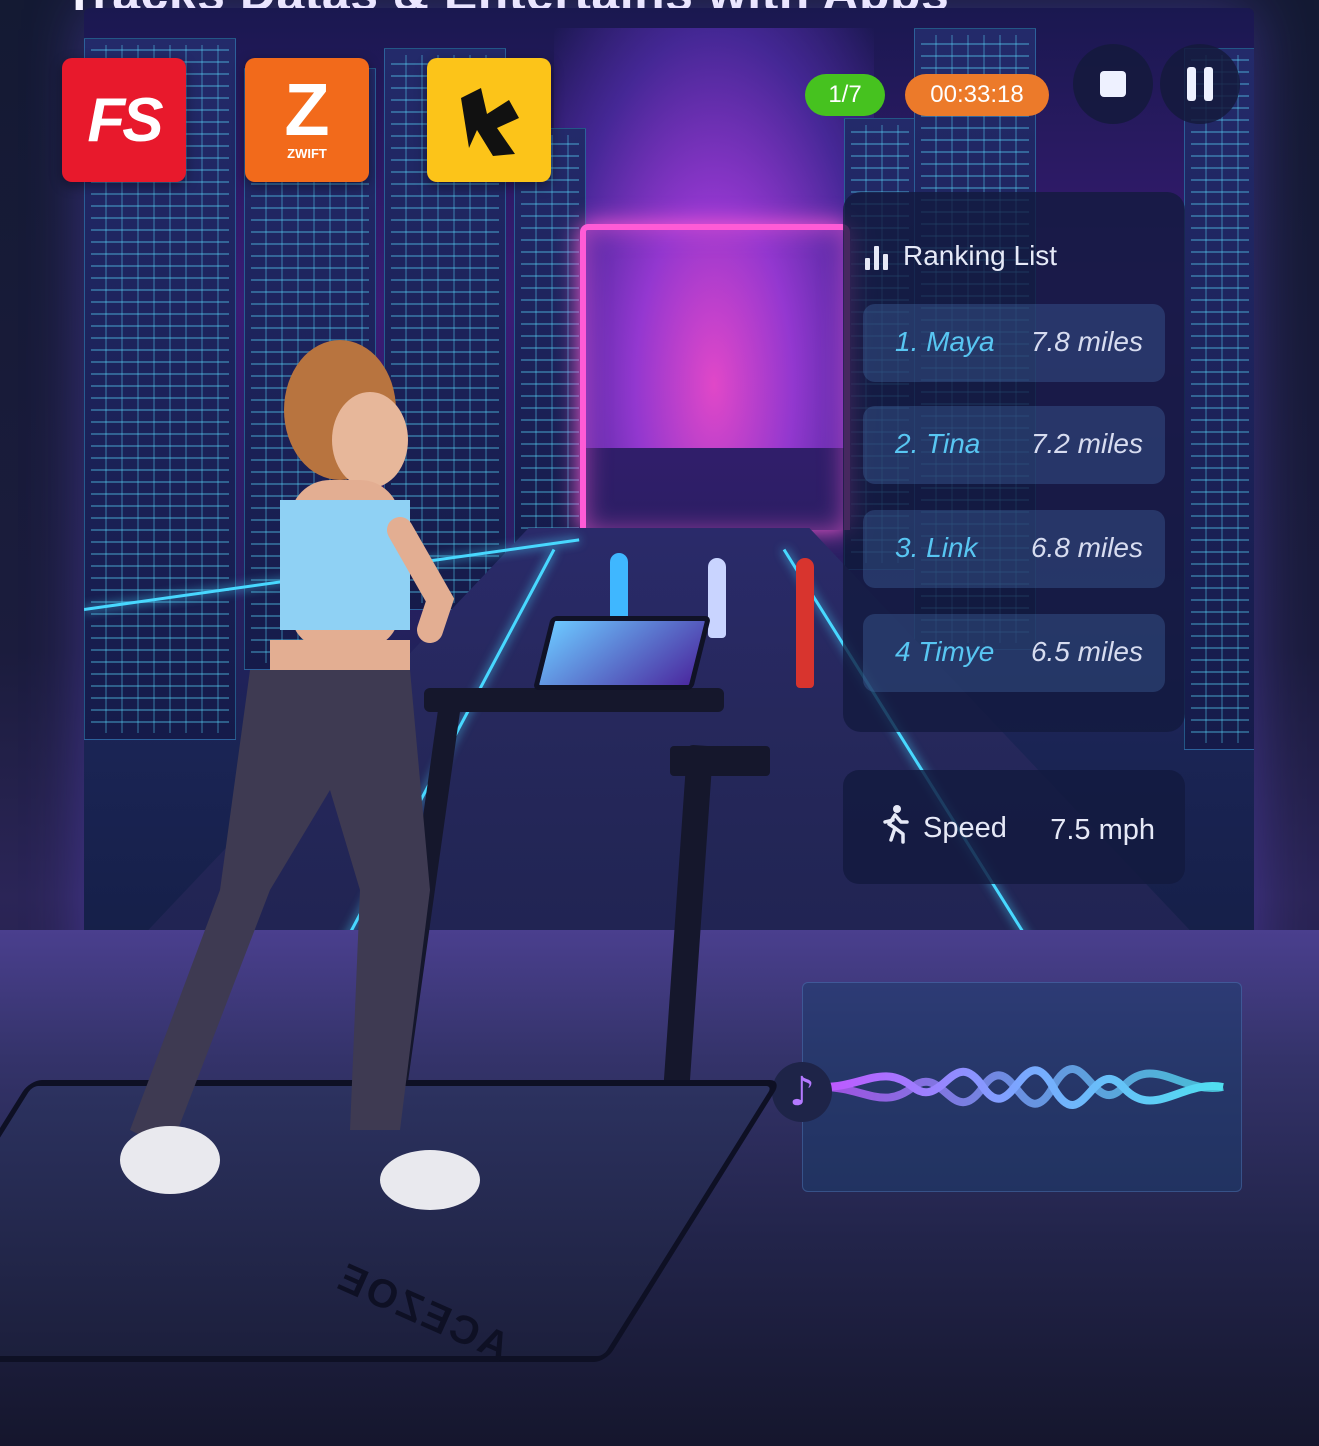 The image size is (1319, 1446). I want to click on audio-waveform-panel, so click(1022, 1087).